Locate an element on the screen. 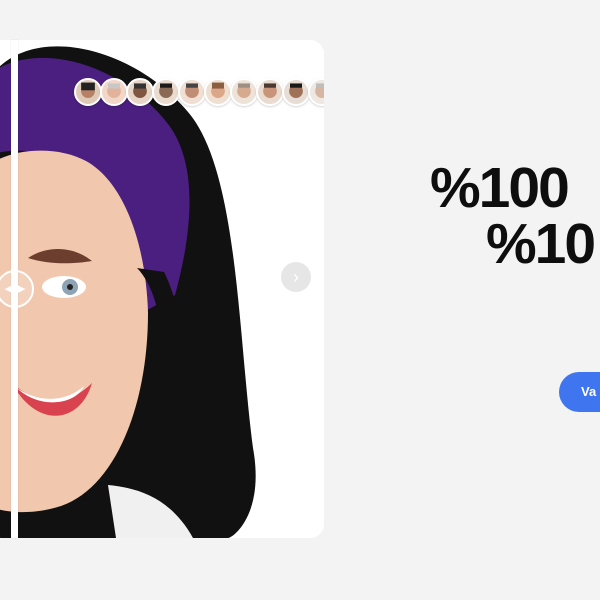 The height and width of the screenshot is (600, 600). chevron-right-icon: ▶ is located at coordinates (20, 288).